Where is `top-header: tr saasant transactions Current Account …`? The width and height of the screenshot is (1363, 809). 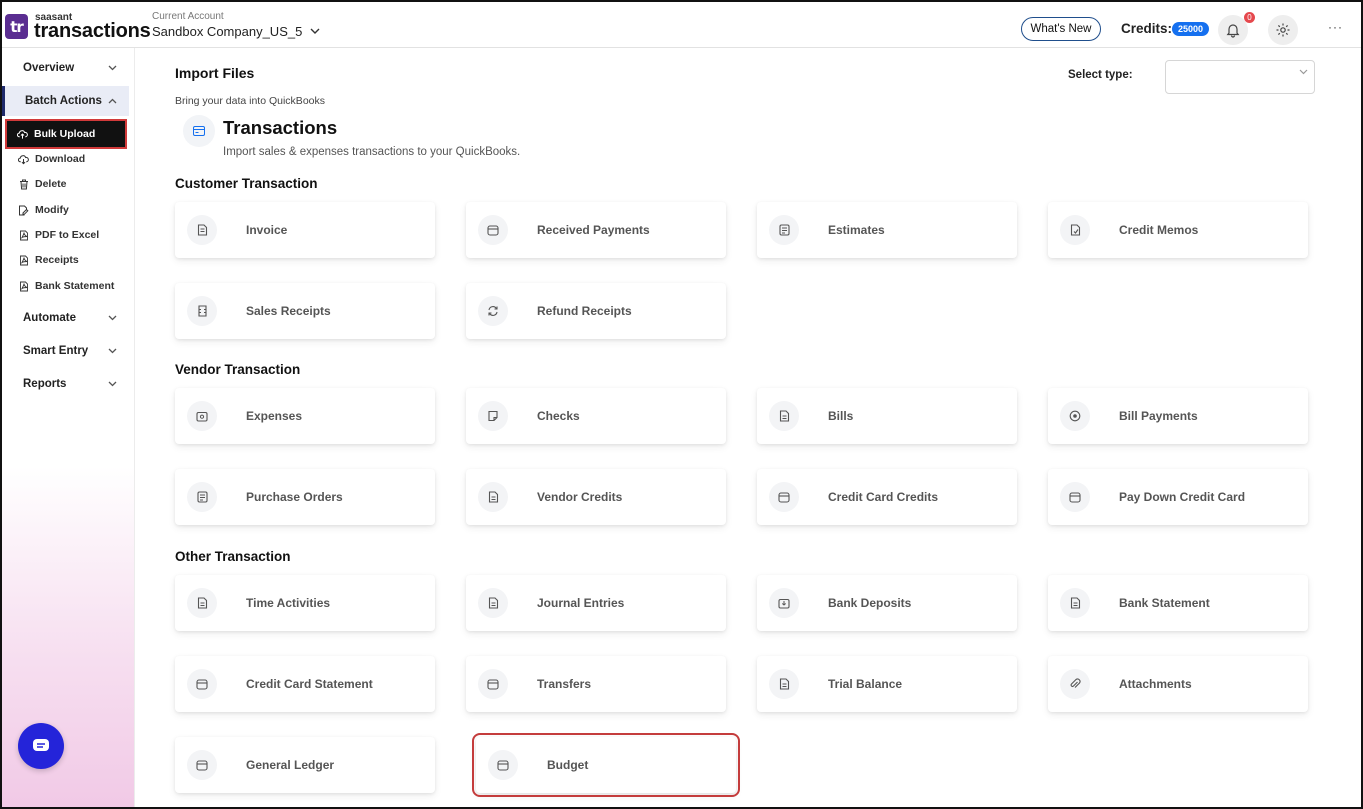
top-header: tr saasant transactions Current Account … is located at coordinates (681, 25).